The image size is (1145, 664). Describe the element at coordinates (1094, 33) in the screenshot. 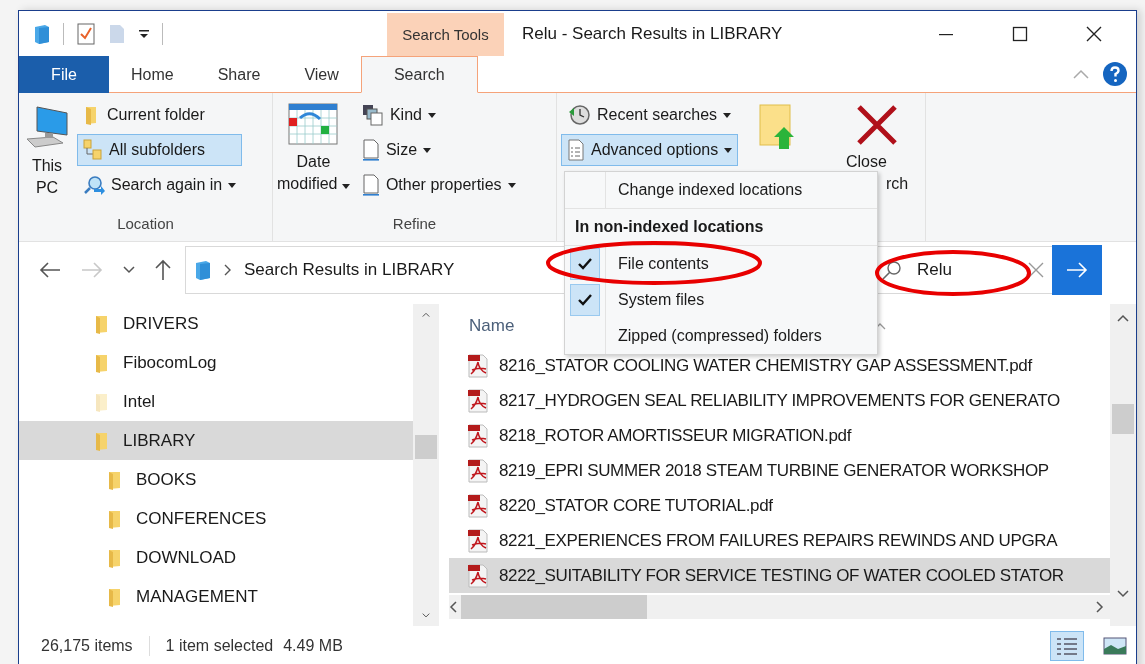

I see `close-icon` at that location.